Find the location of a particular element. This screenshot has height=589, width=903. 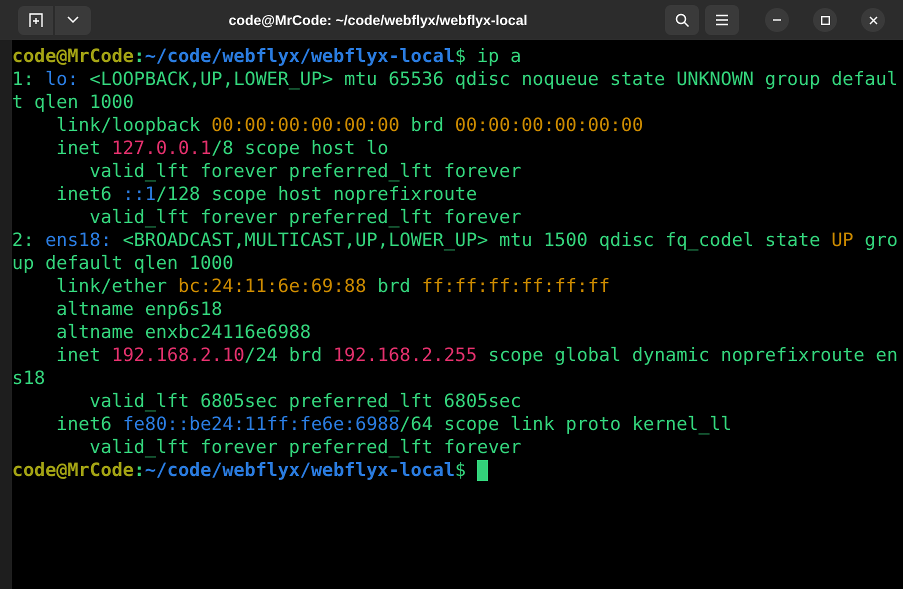

minimize-button is located at coordinates (777, 20).